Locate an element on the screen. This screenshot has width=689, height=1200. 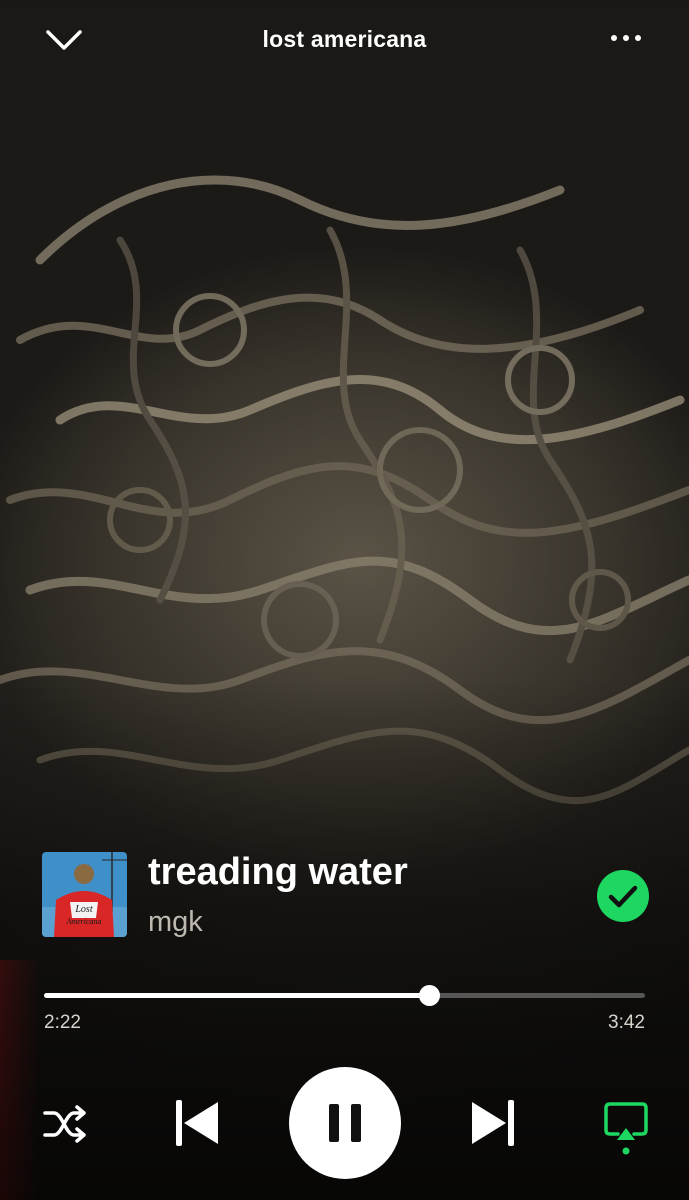
skip-previous-icon is located at coordinates (197, 1123).